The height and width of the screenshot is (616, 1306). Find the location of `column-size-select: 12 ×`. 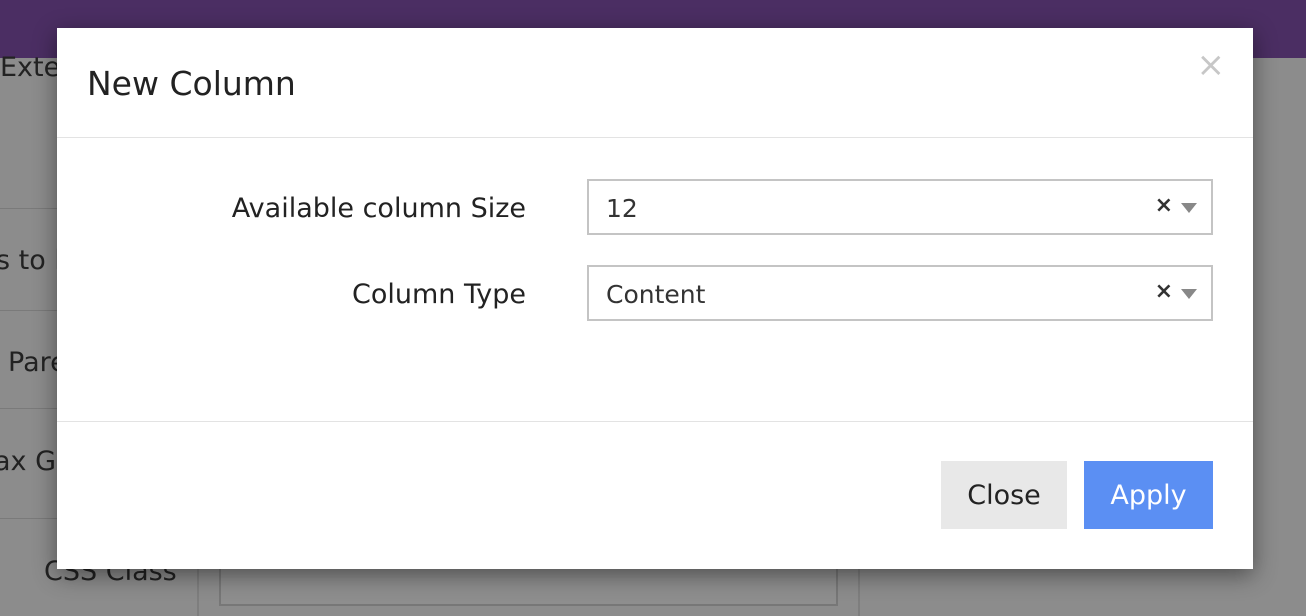

column-size-select: 12 × is located at coordinates (900, 207).